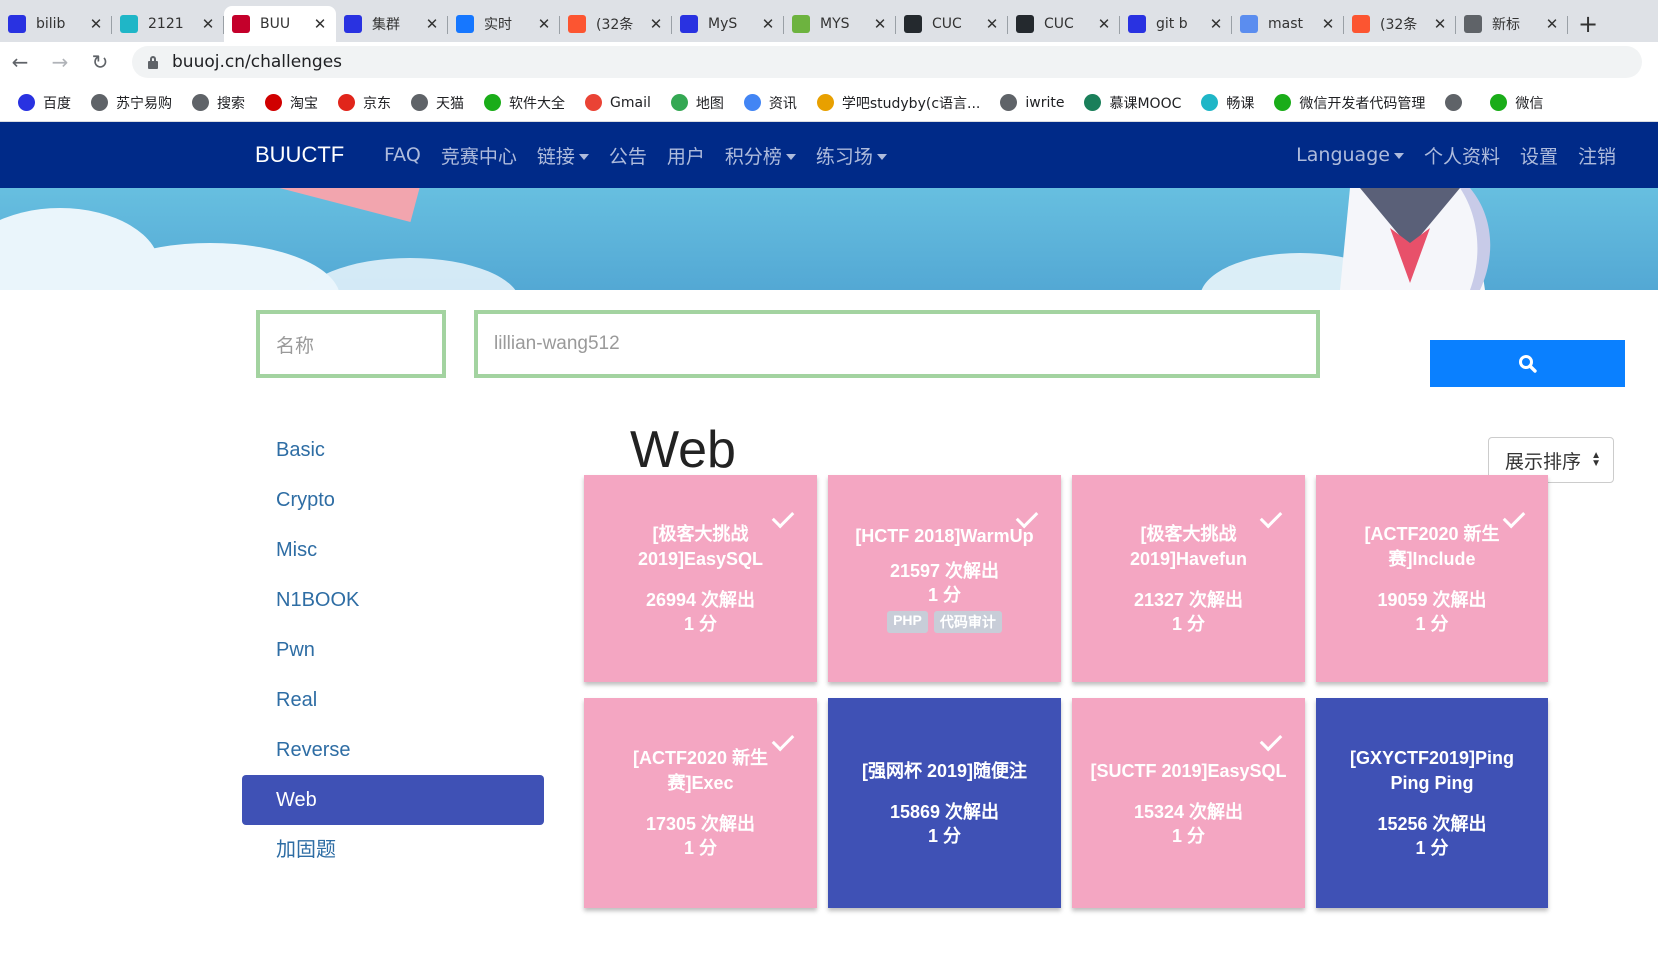  I want to click on nav-link: 竞赛中心, so click(479, 155).